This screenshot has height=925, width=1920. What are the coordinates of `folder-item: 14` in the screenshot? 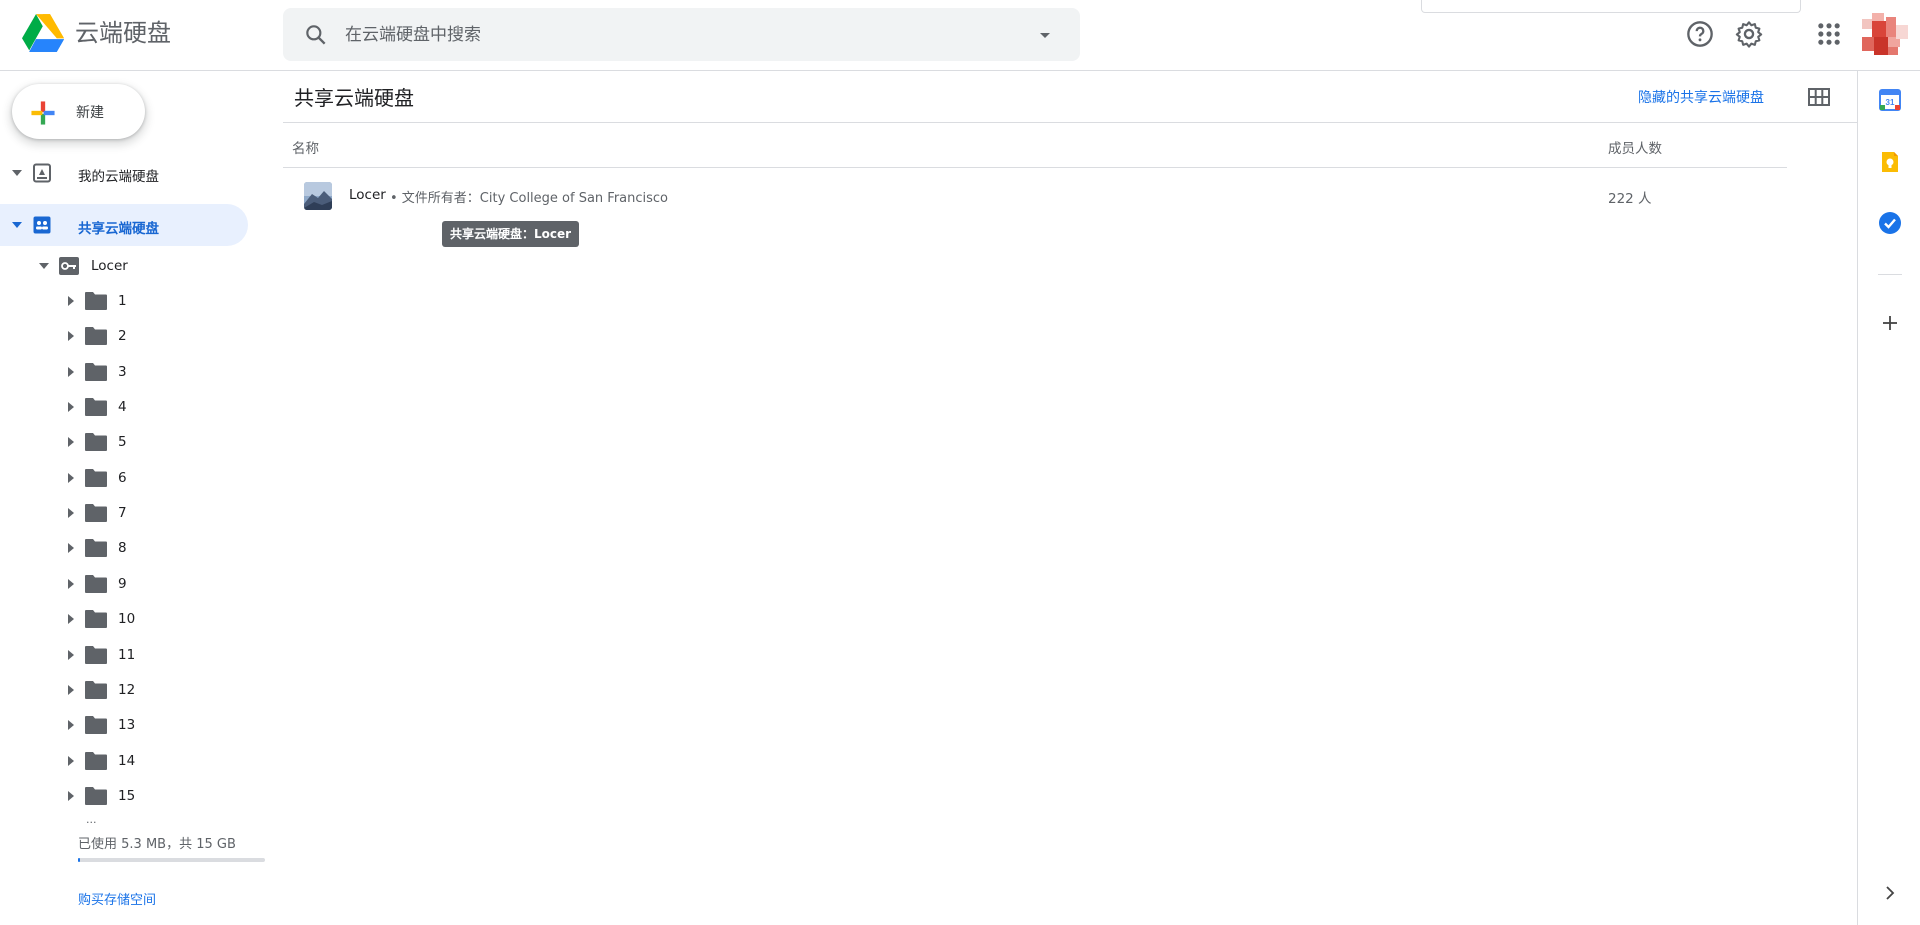 It's located at (124, 761).